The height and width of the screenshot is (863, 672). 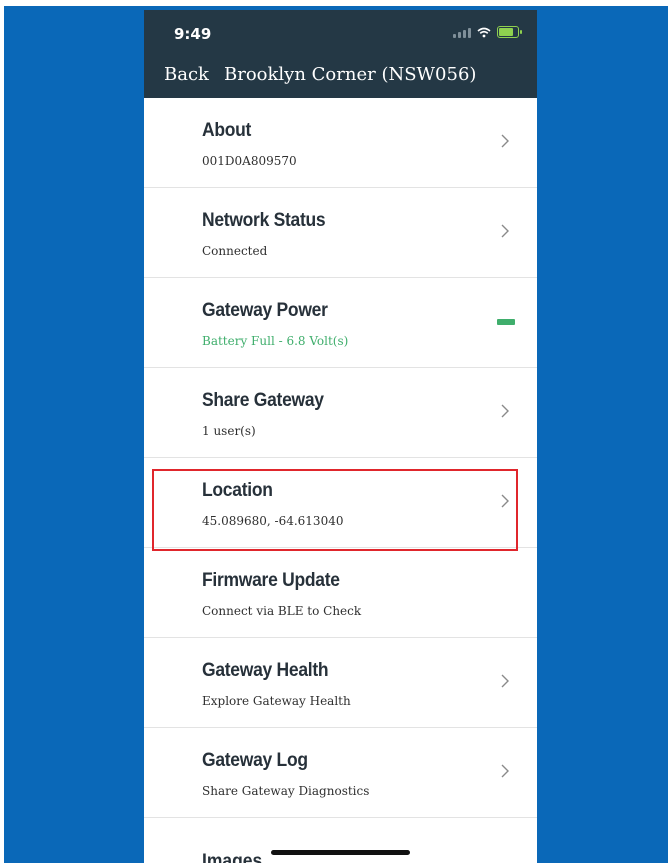 What do you see at coordinates (340, 683) in the screenshot?
I see `list-item-gateway-health: Gateway Health Explore Gateway Health` at bounding box center [340, 683].